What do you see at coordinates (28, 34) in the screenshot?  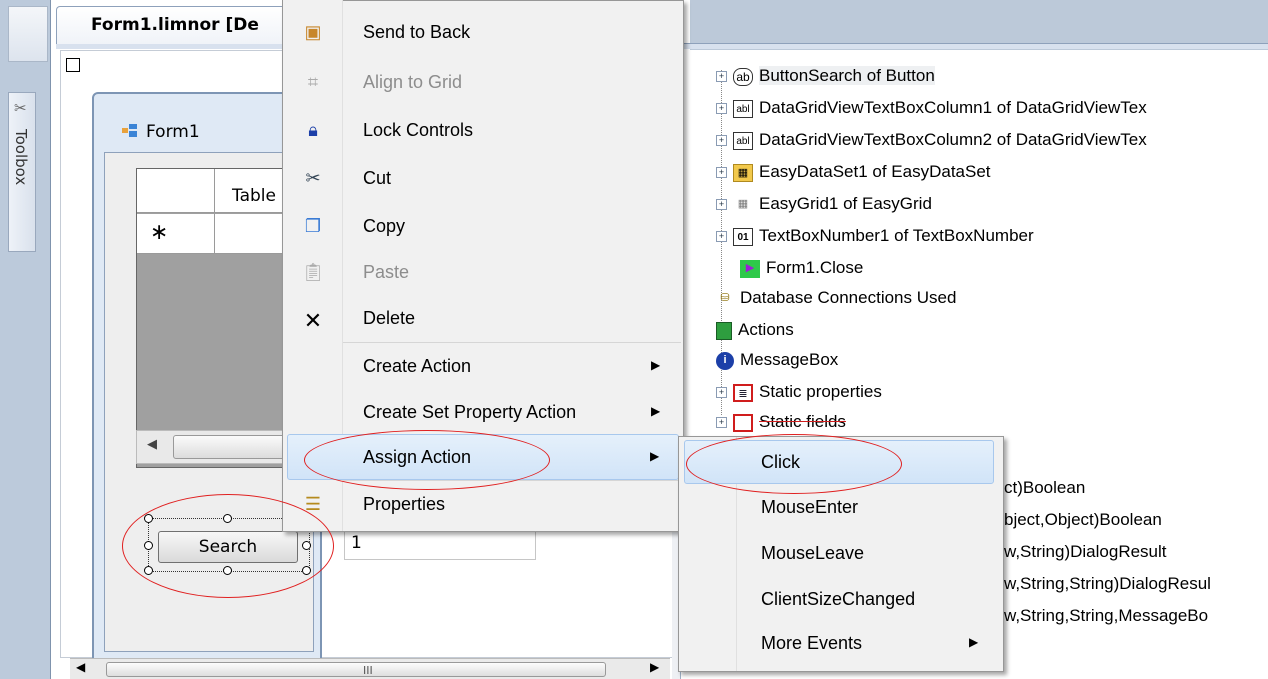 I see `dock-grip` at bounding box center [28, 34].